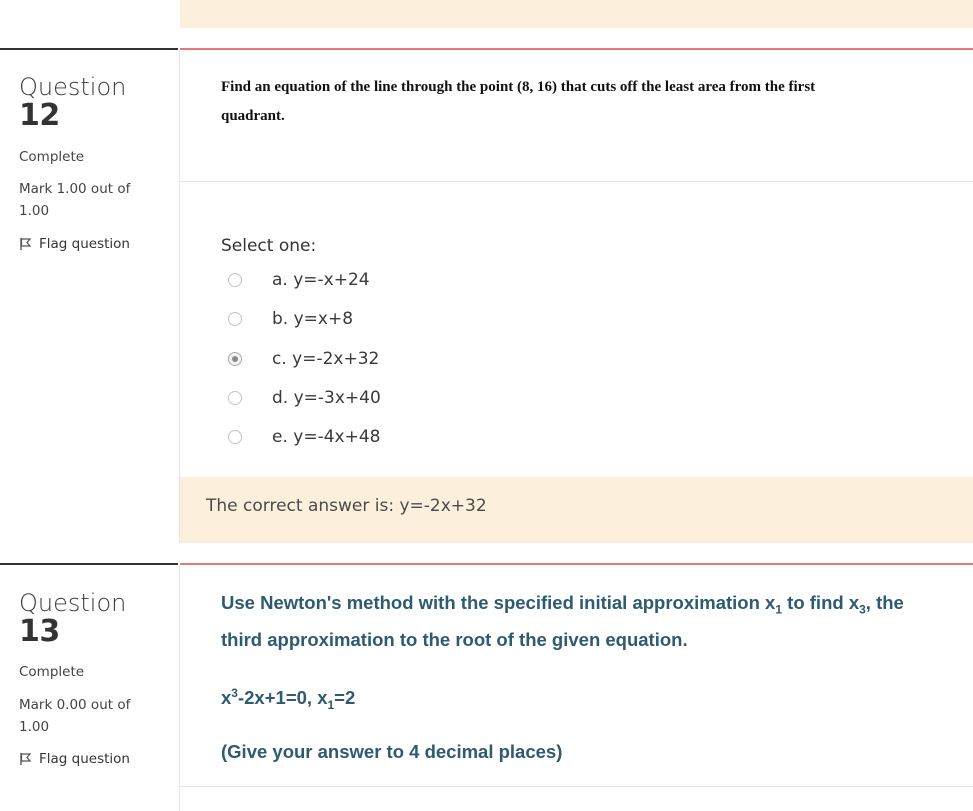  Describe the element at coordinates (326, 398) in the screenshot. I see `q12-option-label: d. y=-3x+40` at that location.